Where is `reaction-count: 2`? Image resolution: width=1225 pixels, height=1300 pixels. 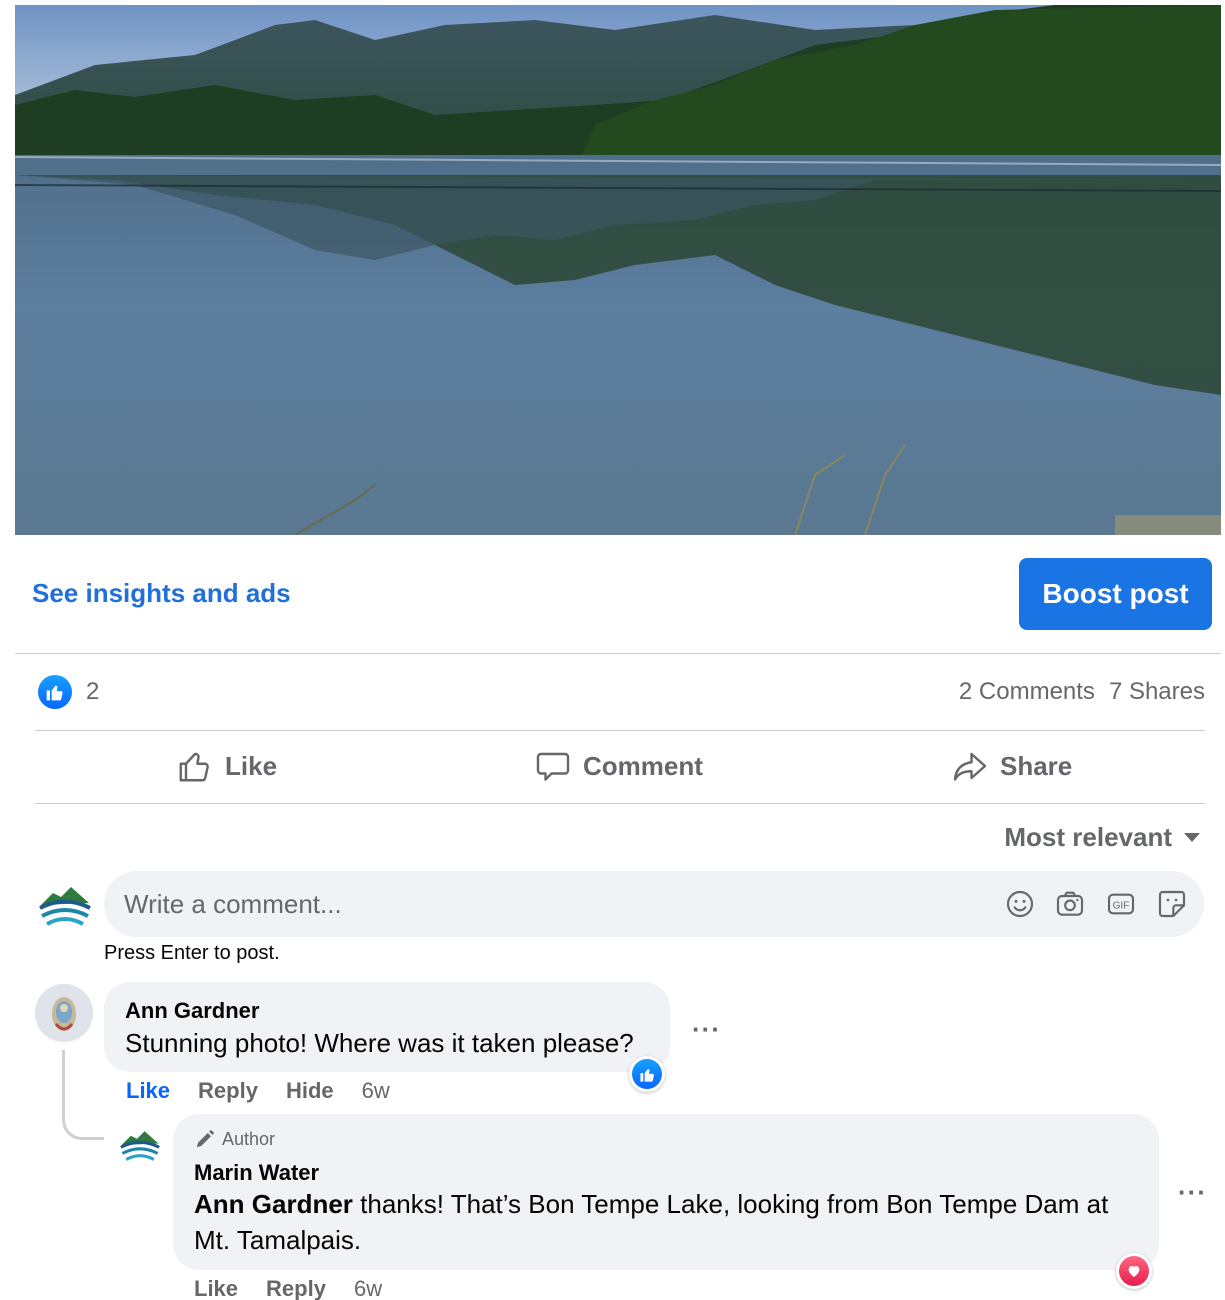
reaction-count: 2 is located at coordinates (93, 691).